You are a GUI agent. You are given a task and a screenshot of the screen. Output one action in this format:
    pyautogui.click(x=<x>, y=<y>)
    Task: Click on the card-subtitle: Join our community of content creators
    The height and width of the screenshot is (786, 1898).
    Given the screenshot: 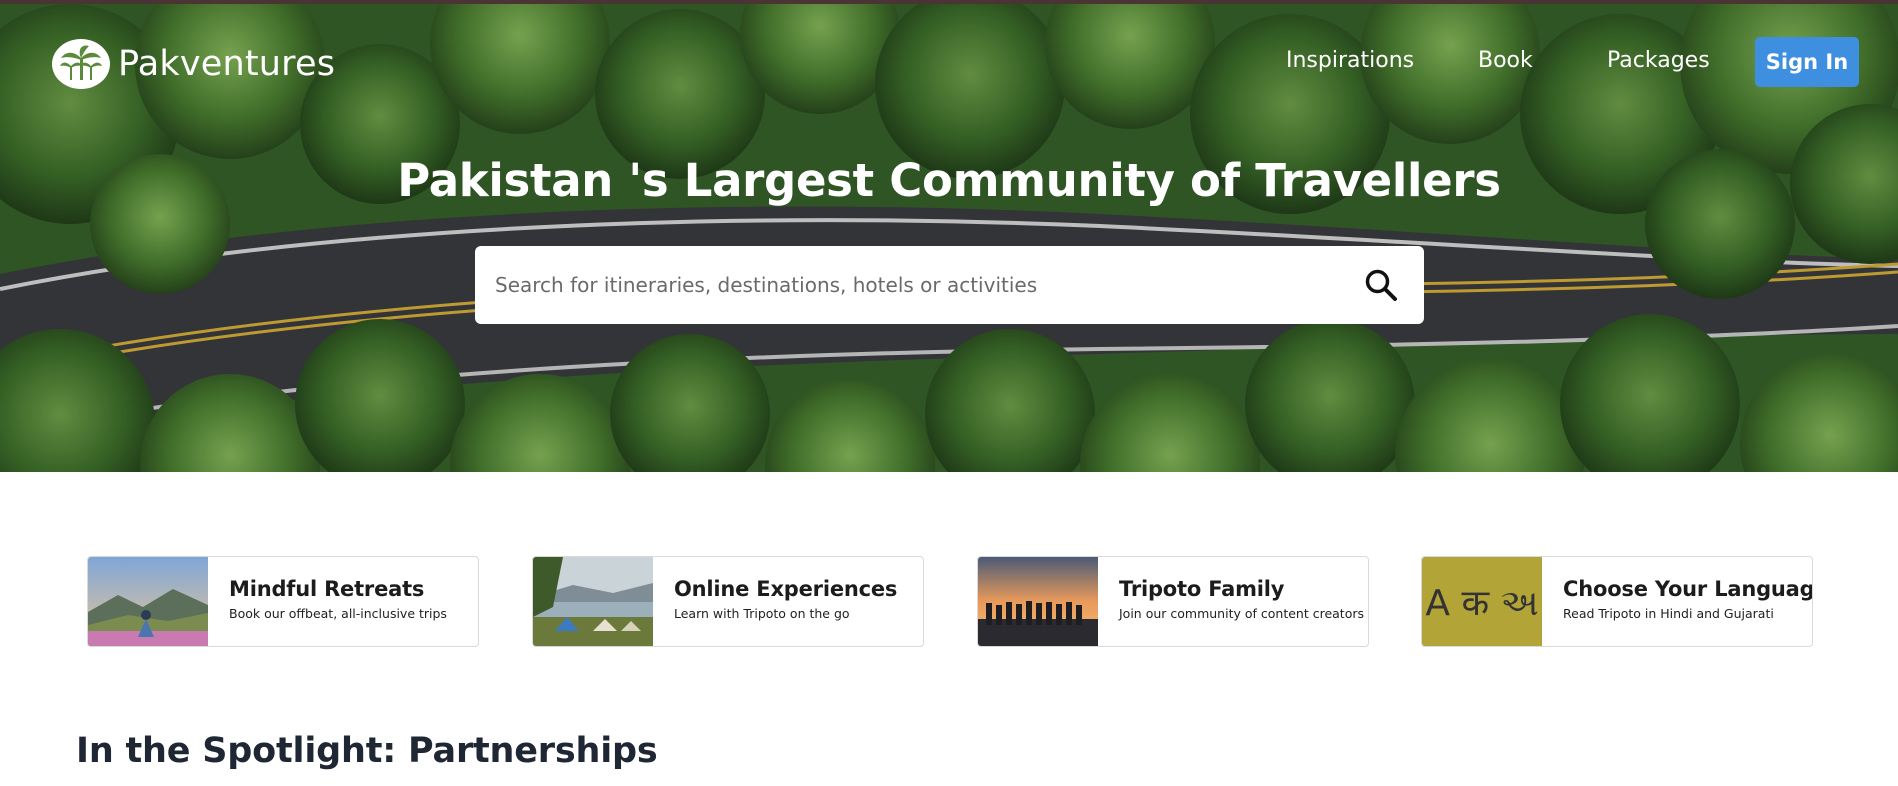 What is the action you would take?
    pyautogui.click(x=1241, y=613)
    